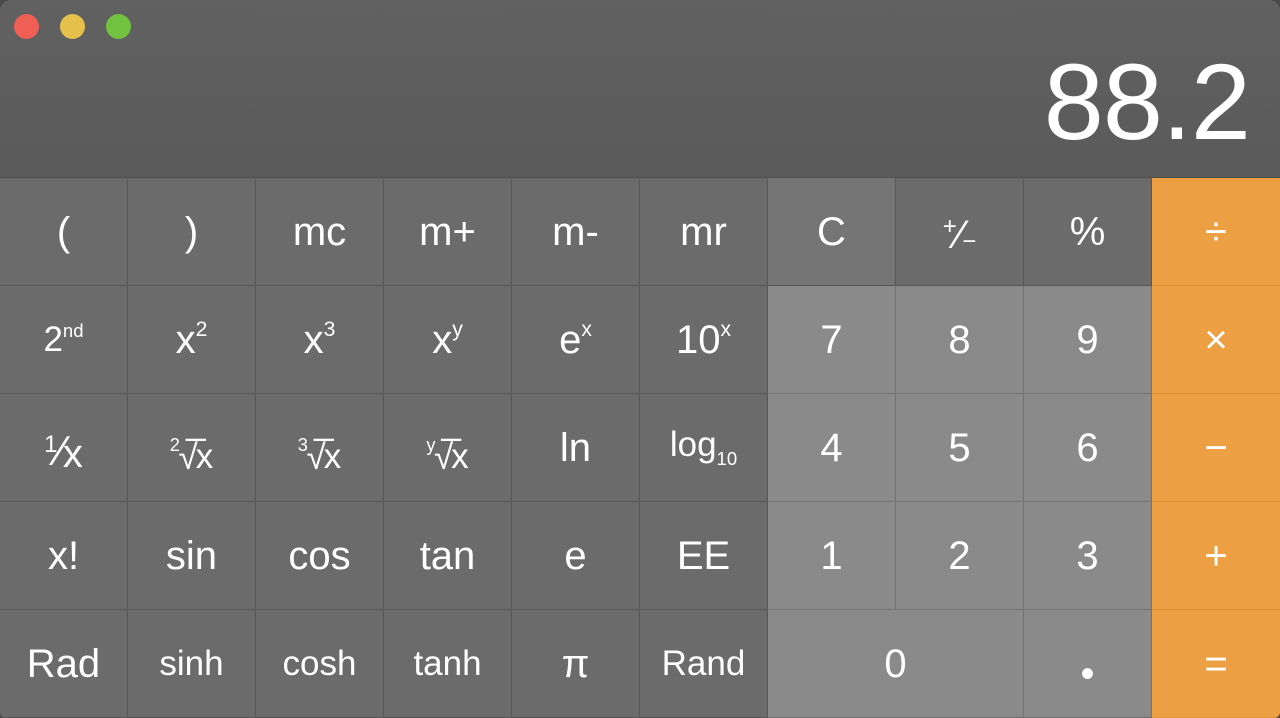 The height and width of the screenshot is (718, 1280). I want to click on key-sin: sin, so click(192, 556).